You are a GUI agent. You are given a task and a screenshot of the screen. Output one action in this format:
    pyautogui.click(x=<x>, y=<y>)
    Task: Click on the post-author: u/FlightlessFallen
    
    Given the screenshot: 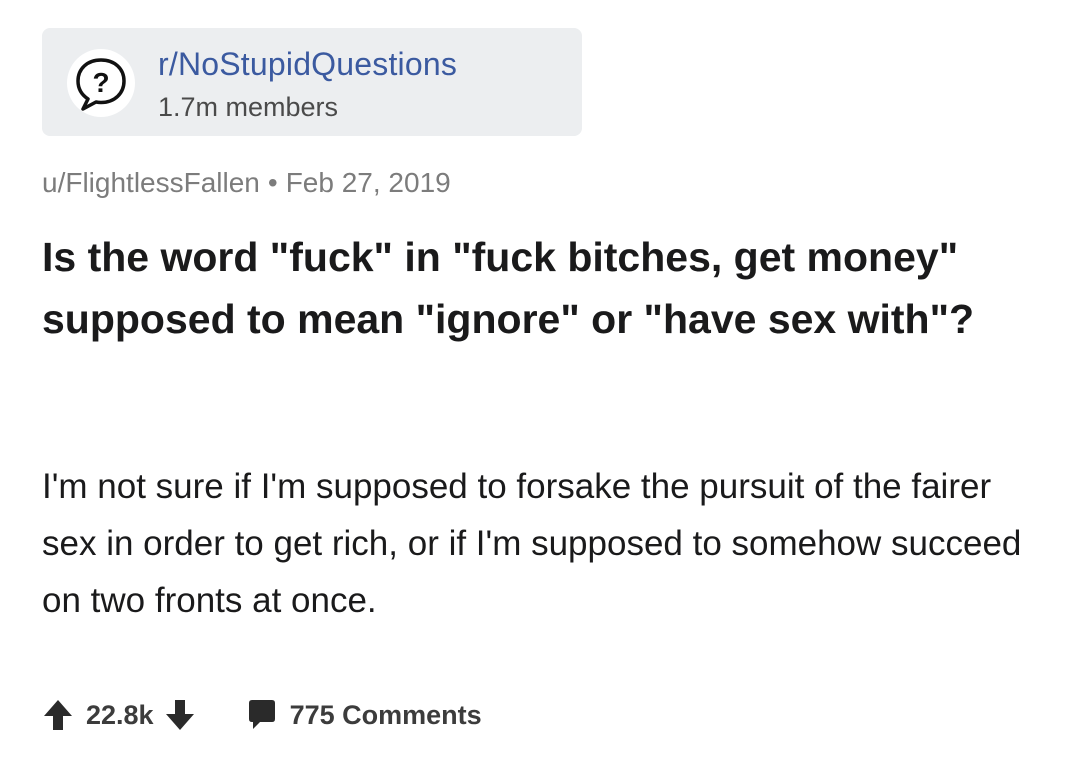 What is the action you would take?
    pyautogui.click(x=151, y=182)
    